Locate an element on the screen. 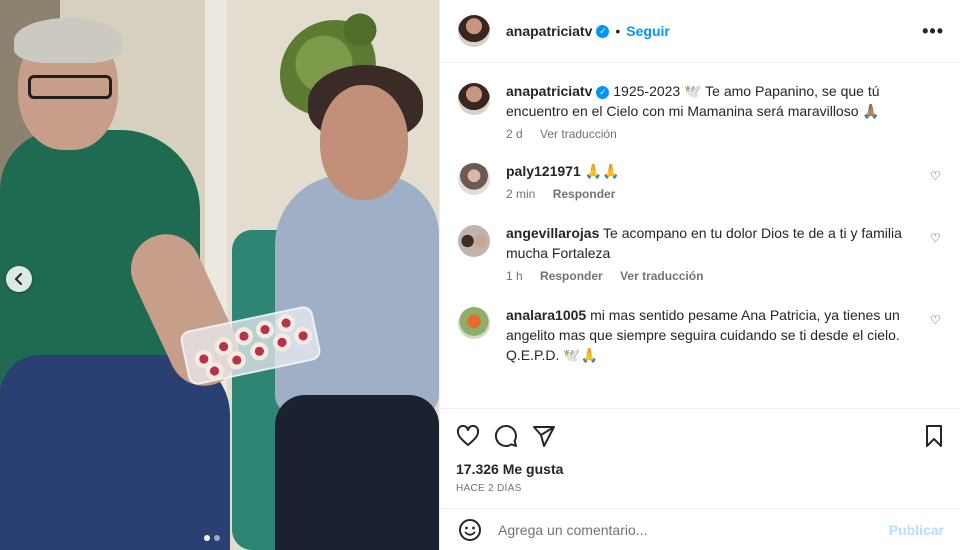 Image resolution: width=960 pixels, height=550 pixels. follow-button: Seguir is located at coordinates (648, 31).